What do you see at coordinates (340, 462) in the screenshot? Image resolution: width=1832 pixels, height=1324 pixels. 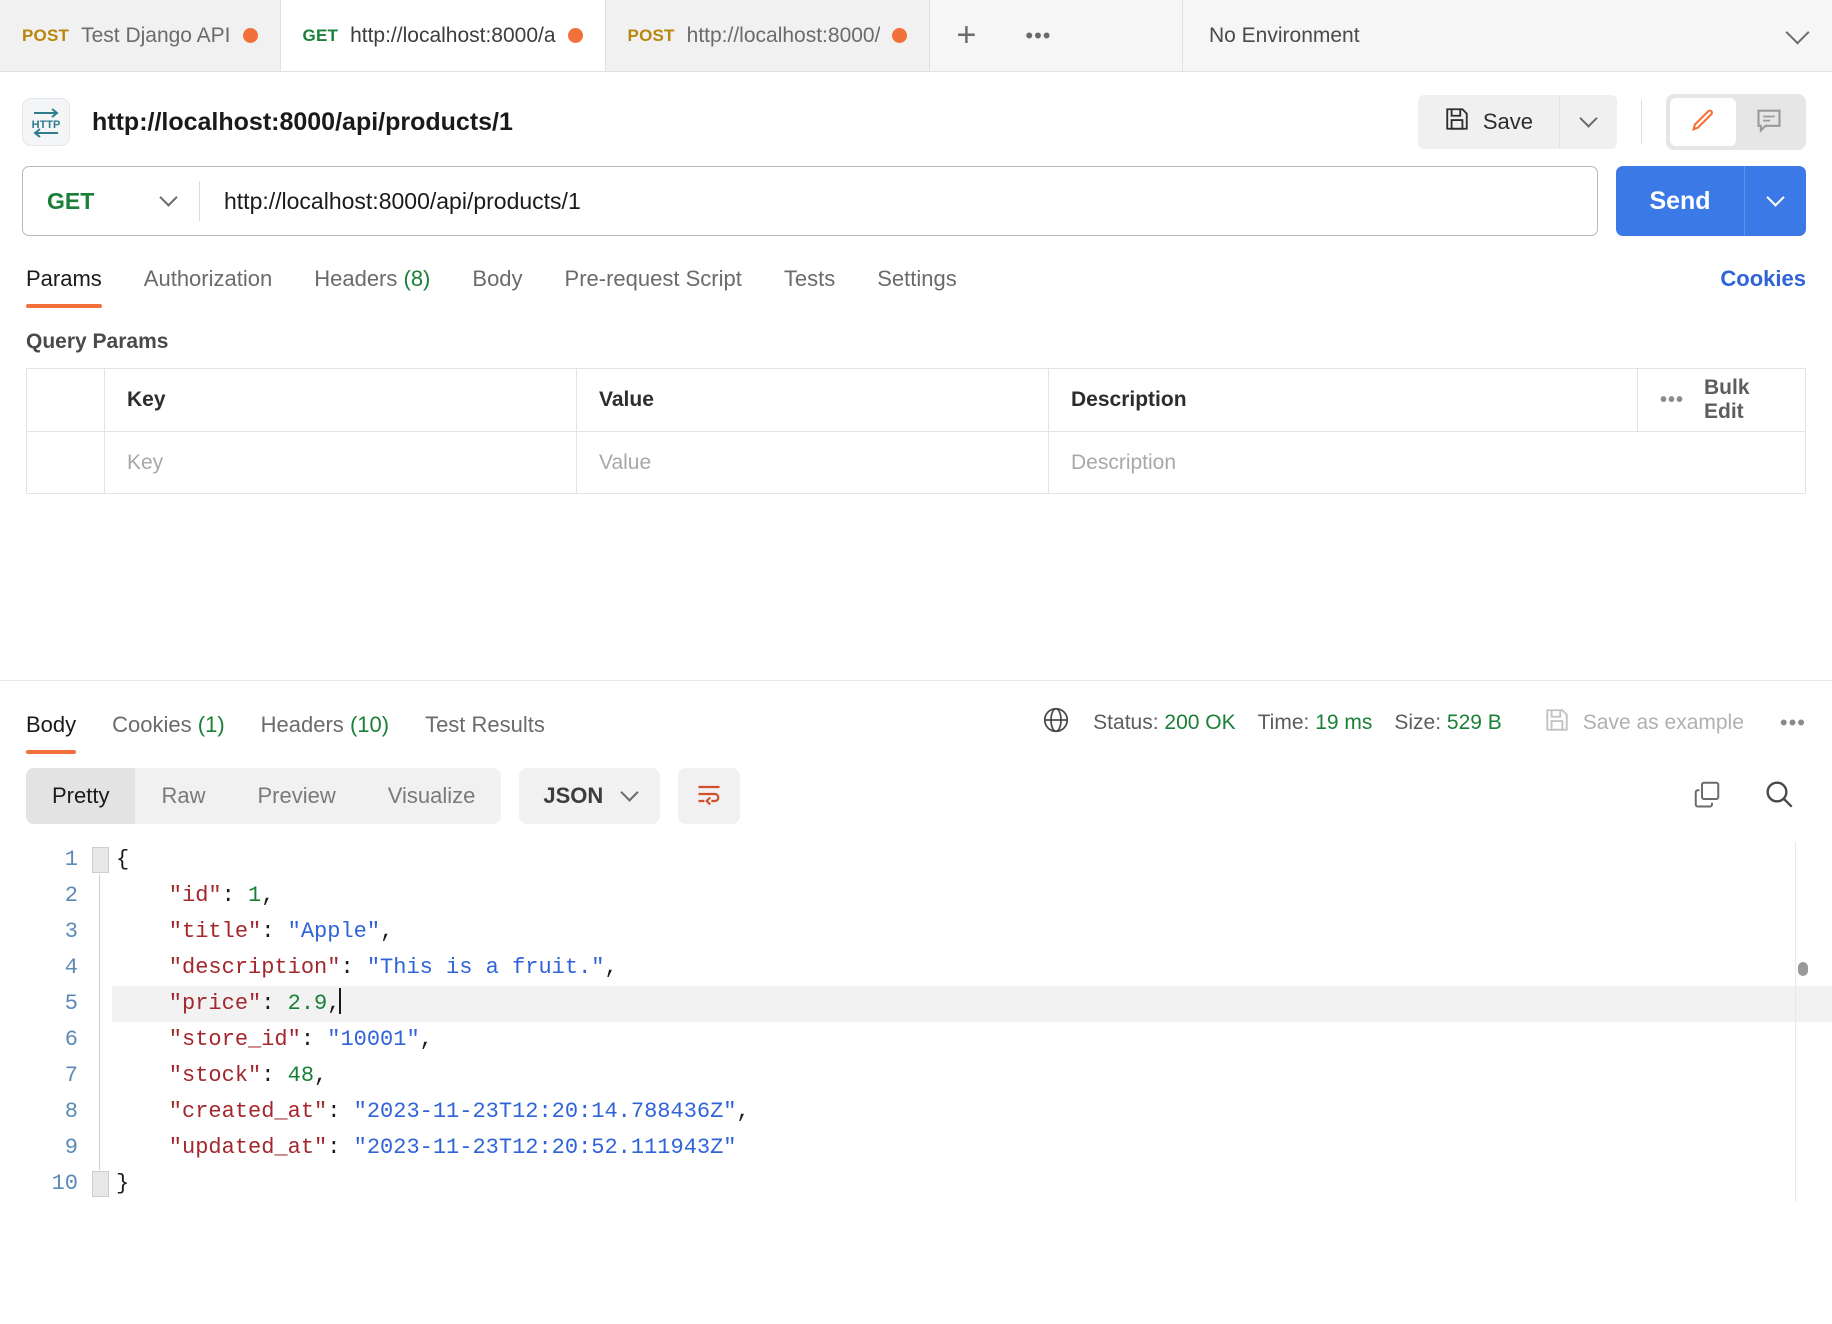 I see `row-key-cell: Key` at bounding box center [340, 462].